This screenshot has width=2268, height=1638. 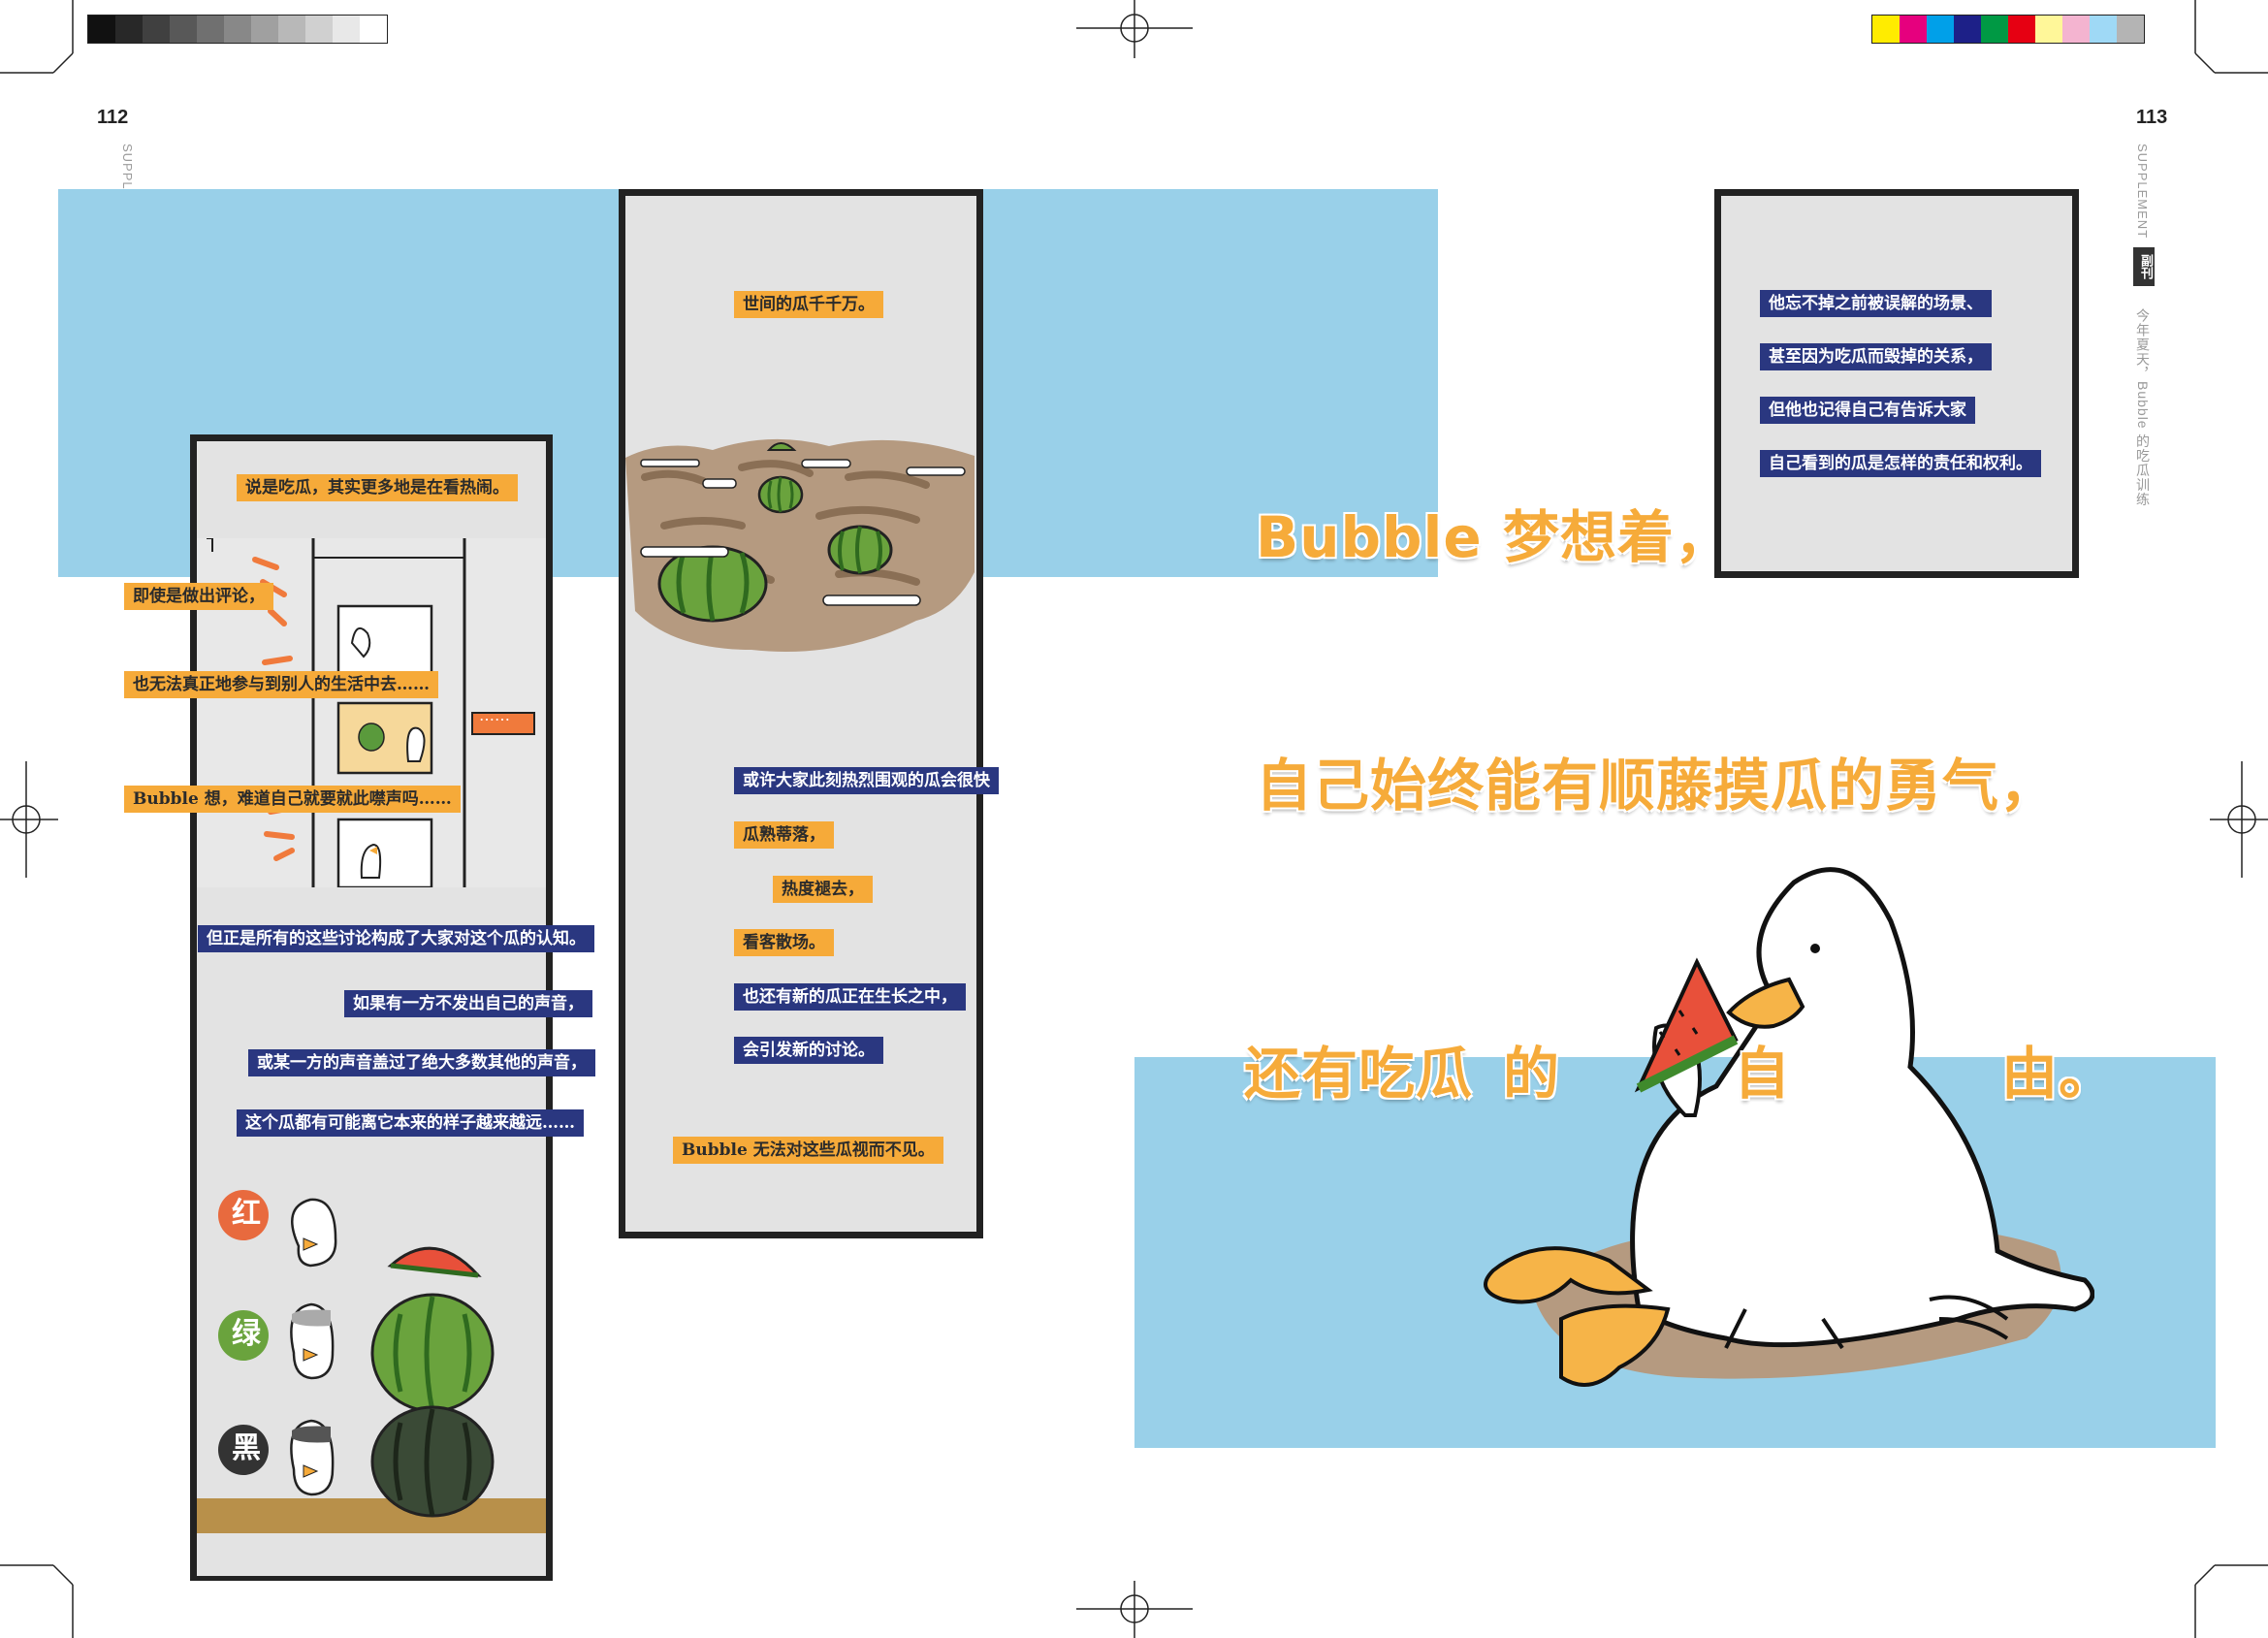 I want to click on caption-label: 即使是做出评论，, so click(x=198, y=596).